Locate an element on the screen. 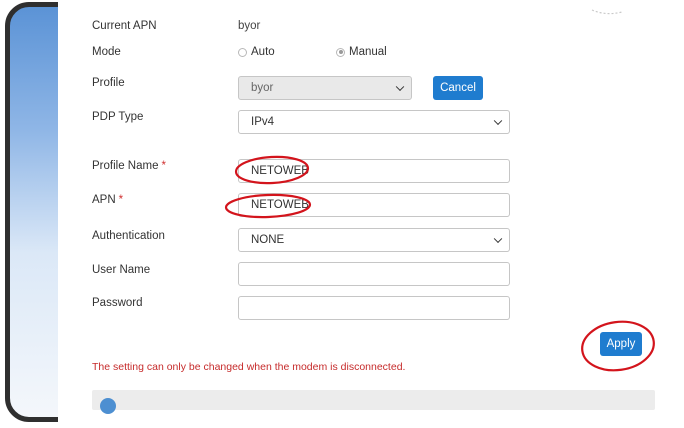 Image resolution: width=684 pixels, height=428 pixels. radio-auto-label: Auto is located at coordinates (263, 52).